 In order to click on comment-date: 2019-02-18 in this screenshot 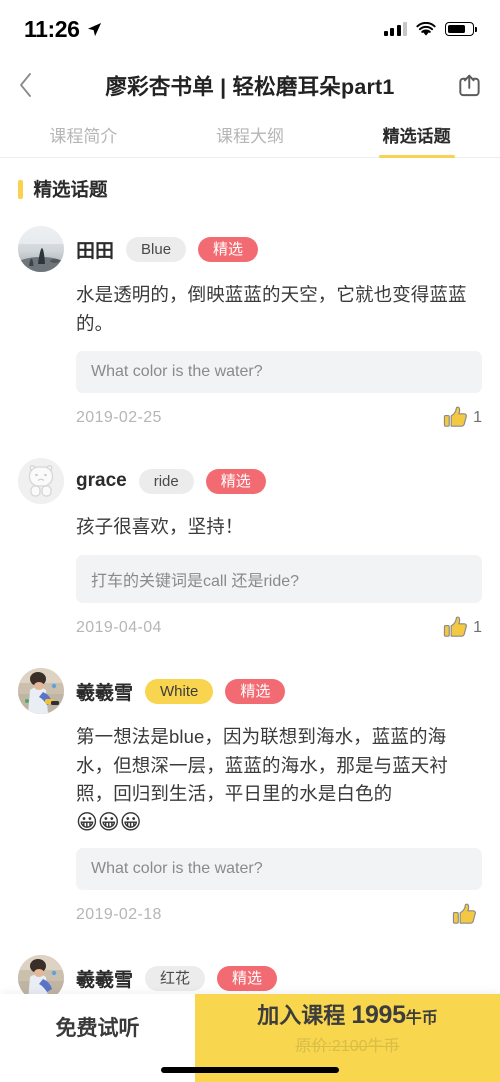, I will do `click(119, 914)`.